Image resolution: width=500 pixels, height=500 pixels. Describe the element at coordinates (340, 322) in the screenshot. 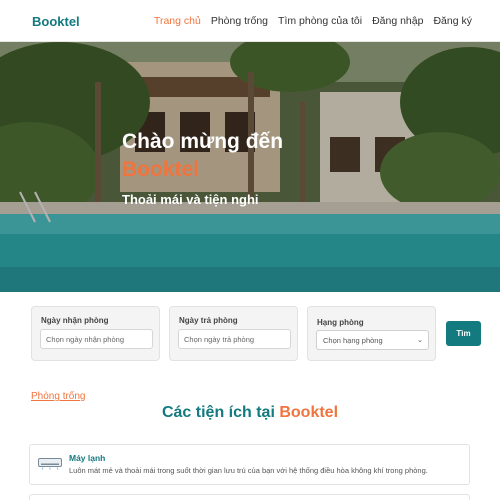

I see `room-class-label: Hạng phòng` at that location.